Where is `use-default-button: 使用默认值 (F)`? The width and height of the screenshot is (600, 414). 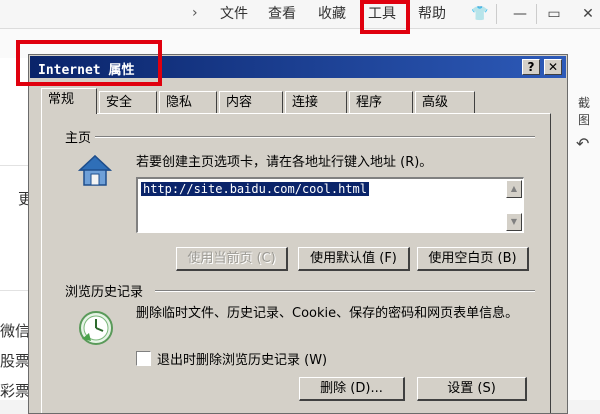
use-default-button: 使用默认值 (F) is located at coordinates (354, 259).